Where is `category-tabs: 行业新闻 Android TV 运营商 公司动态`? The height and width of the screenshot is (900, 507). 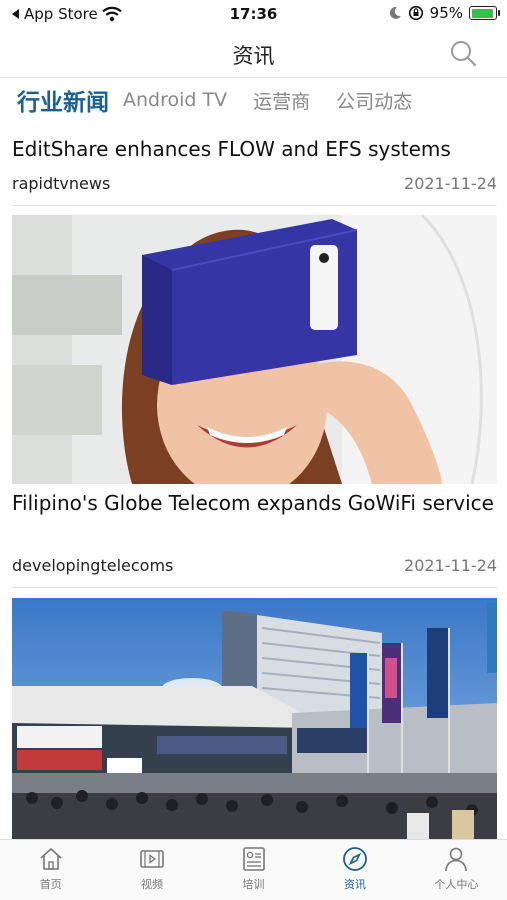
category-tabs: 行业新闻 Android TV 运营商 公司动态 is located at coordinates (253, 100).